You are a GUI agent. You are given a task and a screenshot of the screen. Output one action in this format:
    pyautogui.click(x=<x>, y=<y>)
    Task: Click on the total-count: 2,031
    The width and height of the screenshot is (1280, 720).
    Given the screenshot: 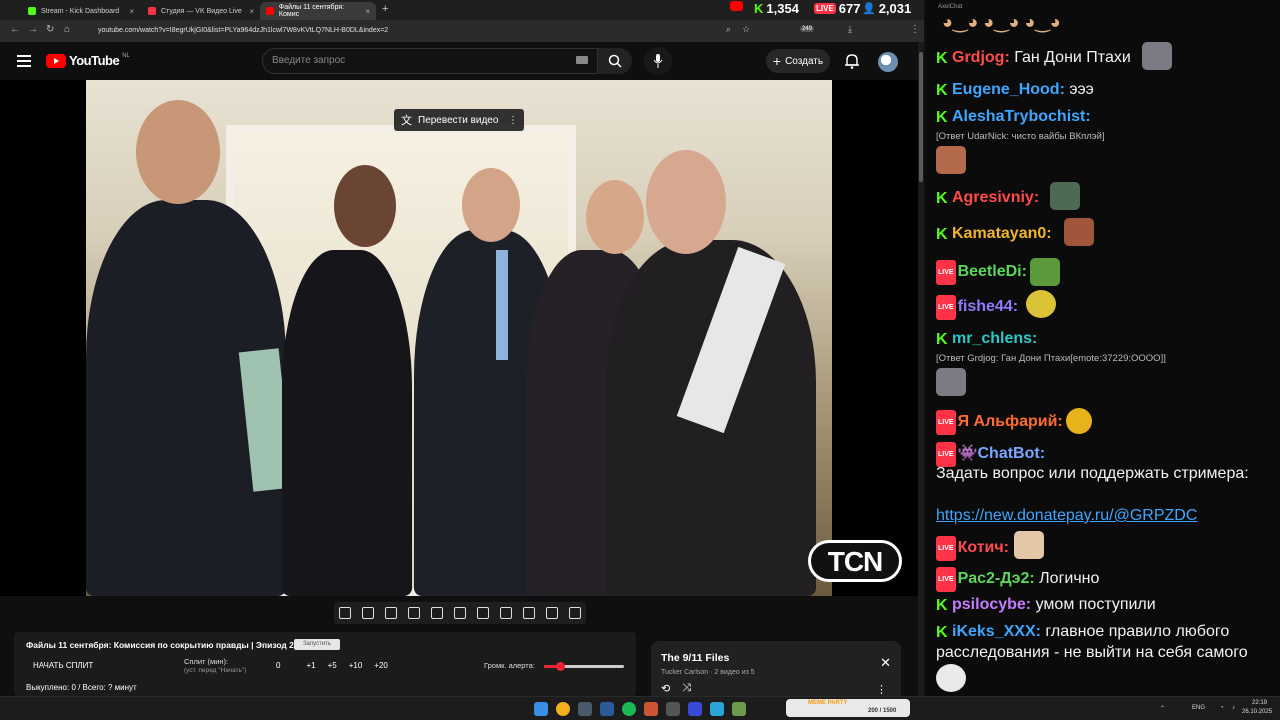 What is the action you would take?
    pyautogui.click(x=895, y=8)
    